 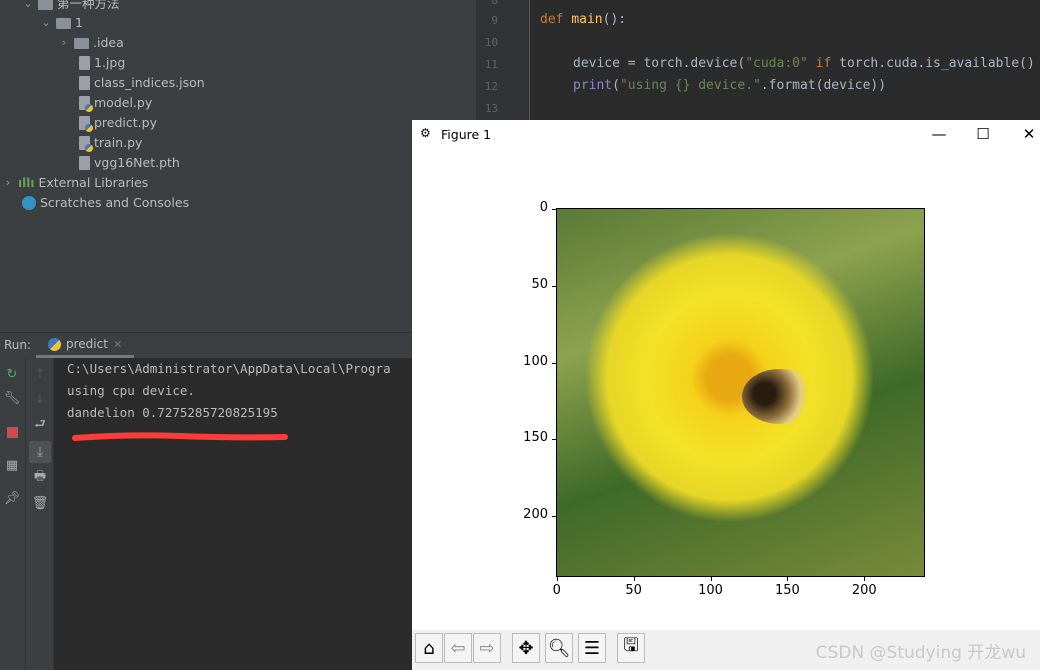 I want to click on minimize-button: —, so click(x=939, y=134).